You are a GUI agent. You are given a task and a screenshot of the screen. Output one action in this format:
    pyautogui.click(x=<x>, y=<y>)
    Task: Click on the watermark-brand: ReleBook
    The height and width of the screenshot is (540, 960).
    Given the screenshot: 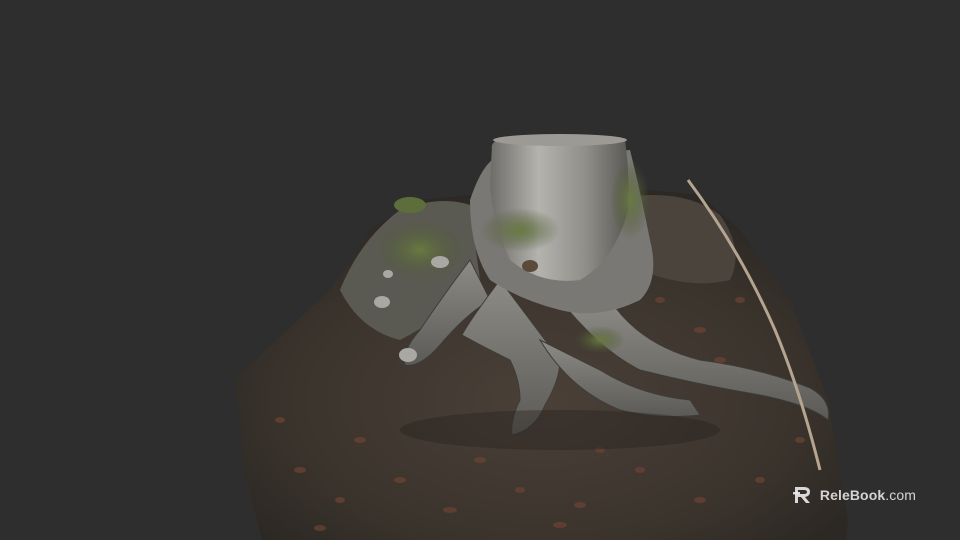 What is the action you would take?
    pyautogui.click(x=852, y=495)
    